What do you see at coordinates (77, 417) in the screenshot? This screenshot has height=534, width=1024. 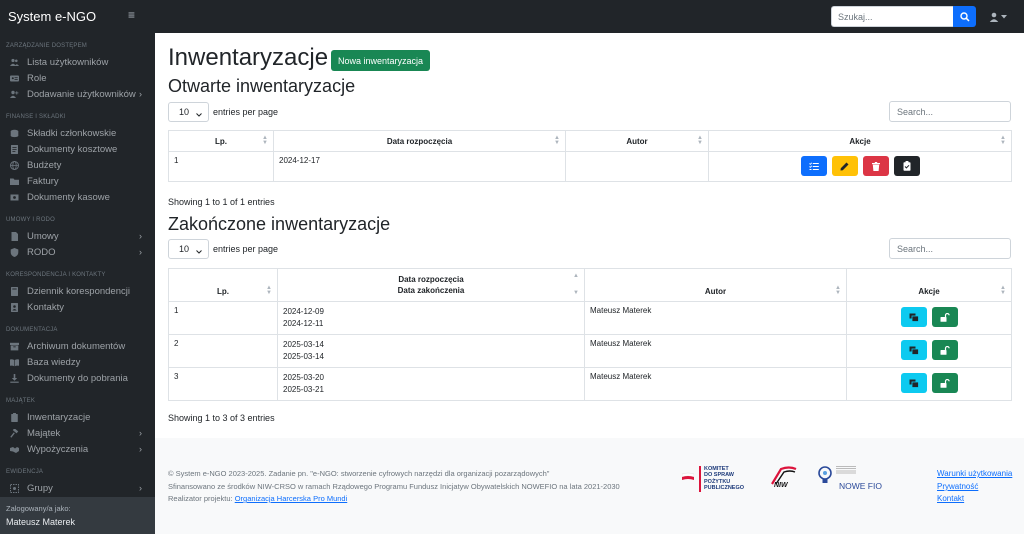 I see `sidebar-item-inventories: Inwentaryzacje` at bounding box center [77, 417].